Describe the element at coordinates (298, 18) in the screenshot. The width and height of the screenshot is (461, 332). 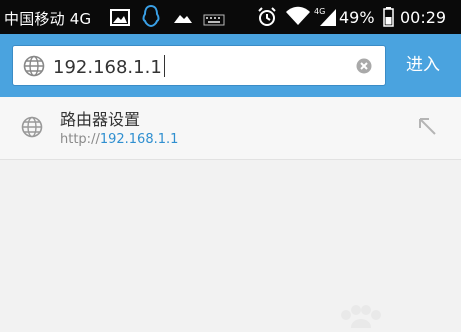
I see `wifi-icon` at that location.